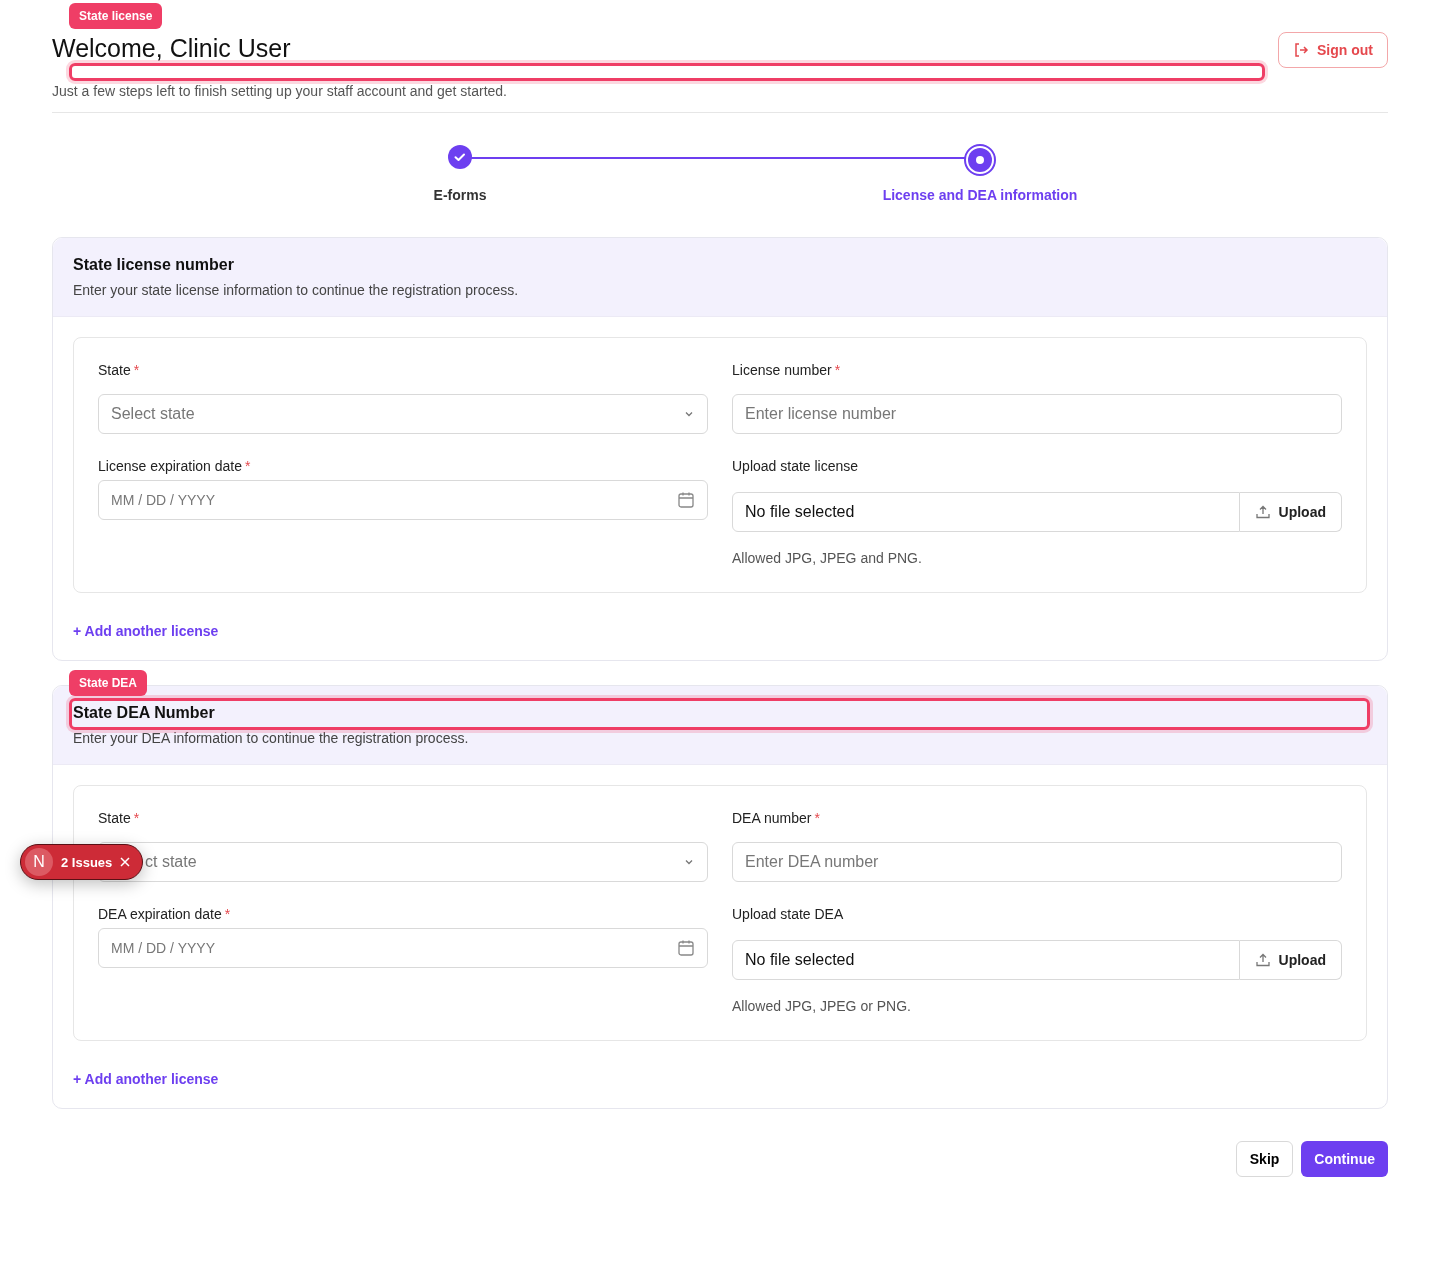 The image size is (1440, 1287). Describe the element at coordinates (160, 914) in the screenshot. I see `field-label: DEA expiration date` at that location.